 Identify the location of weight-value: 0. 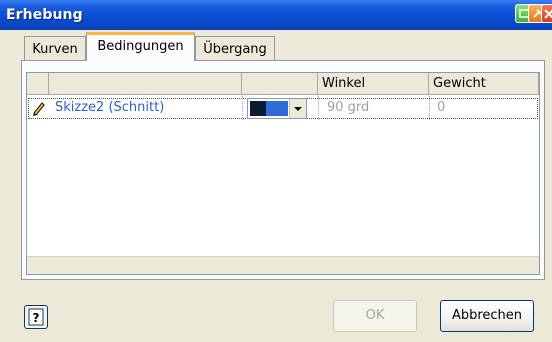
(441, 107).